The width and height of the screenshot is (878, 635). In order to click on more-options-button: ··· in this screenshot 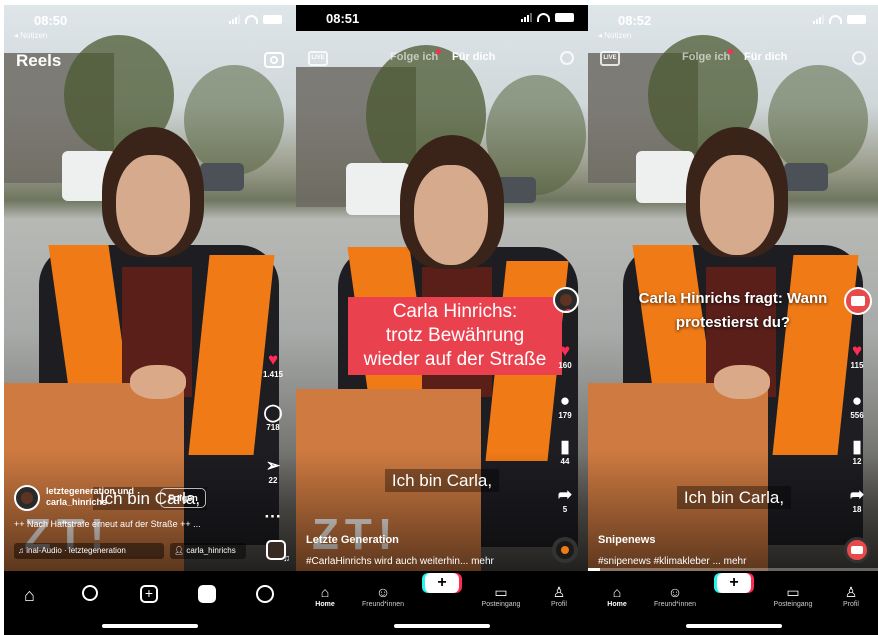, I will do `click(273, 517)`.